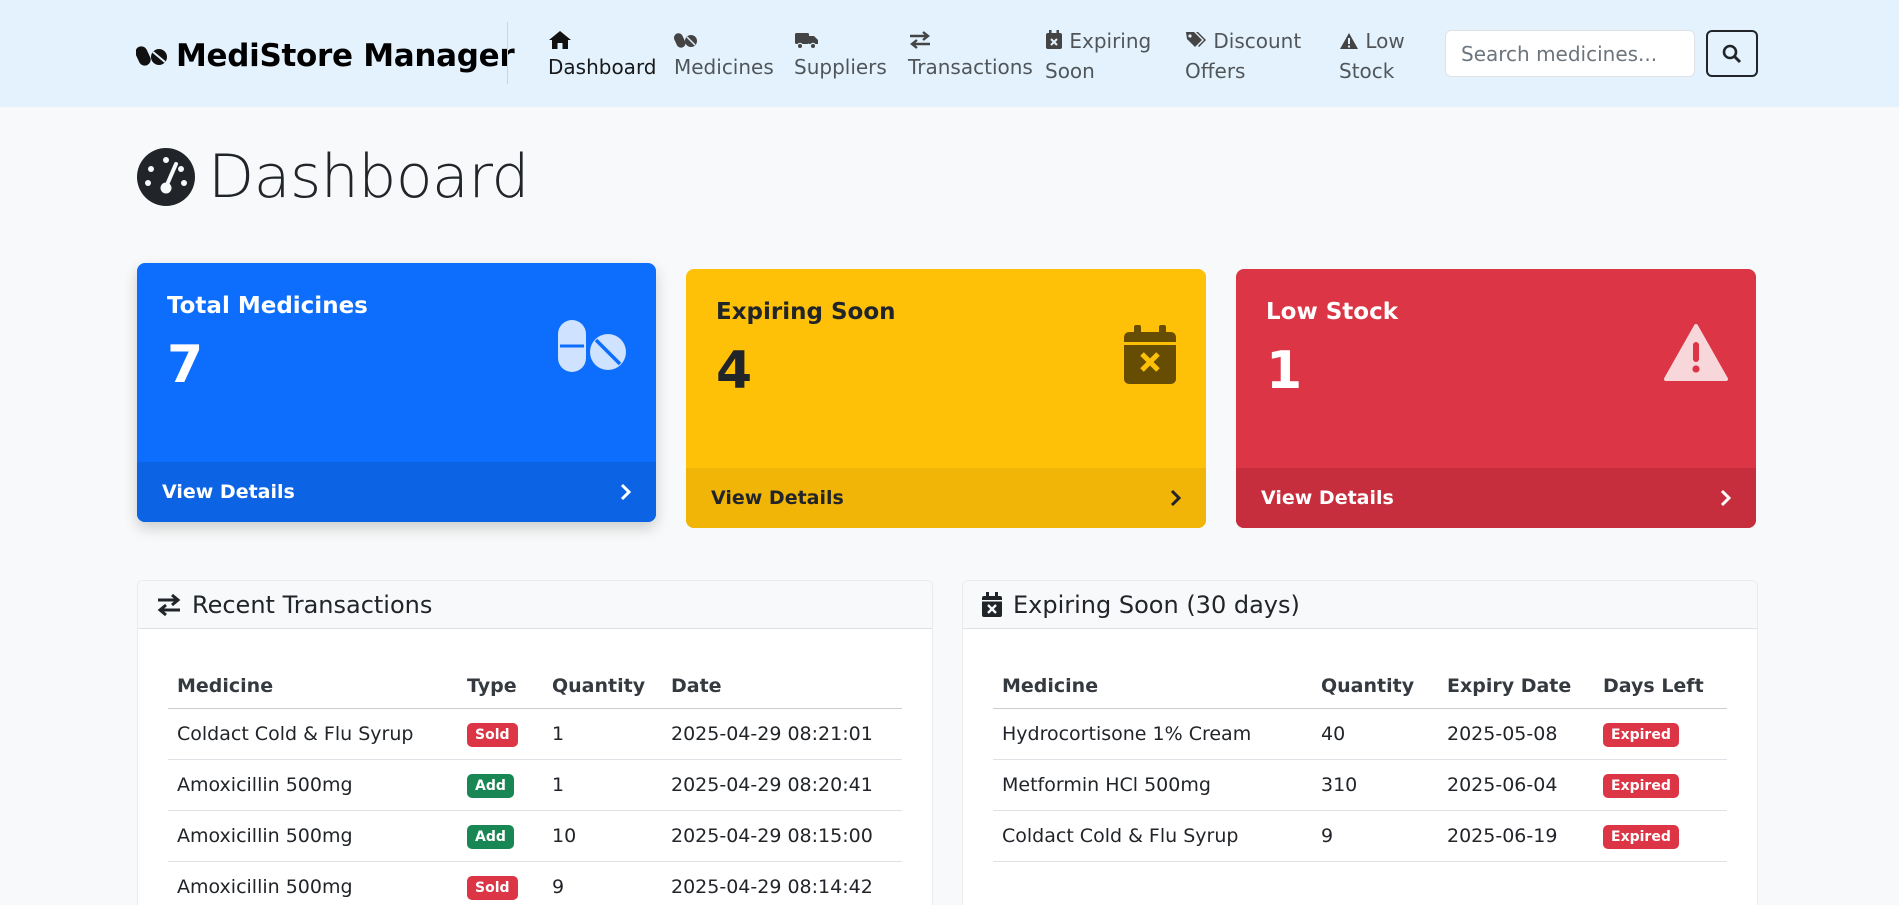 The image size is (1899, 905). I want to click on cell-expiry-date: 2025-06-04, so click(1502, 785).